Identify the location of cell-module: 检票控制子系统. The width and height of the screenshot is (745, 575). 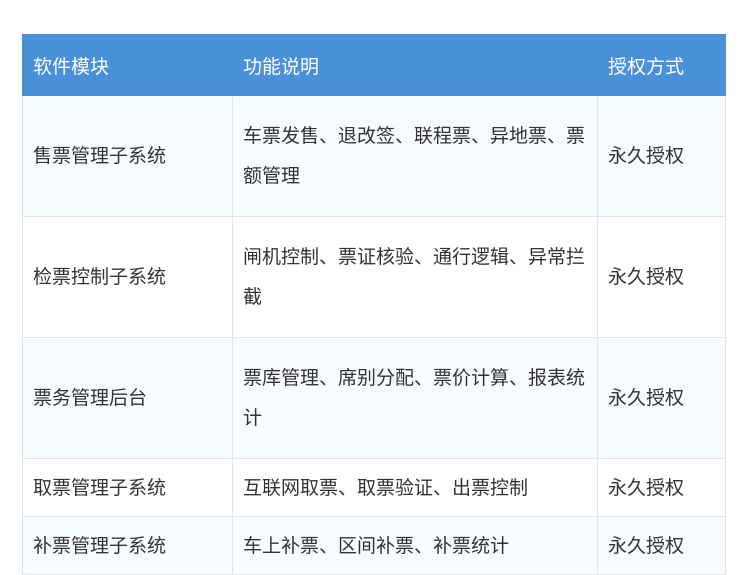
(127, 277).